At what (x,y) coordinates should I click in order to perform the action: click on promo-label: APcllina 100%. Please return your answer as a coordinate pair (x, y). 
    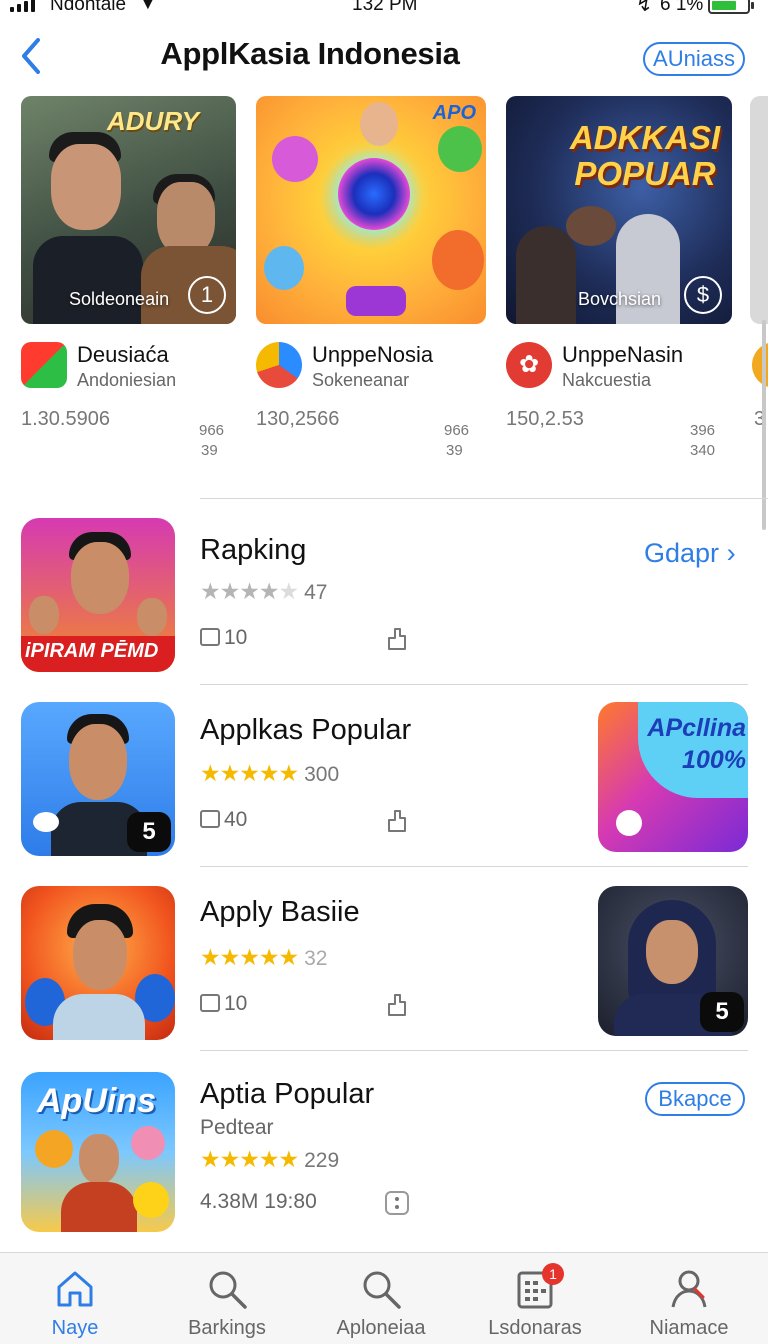
    Looking at the image, I should click on (696, 744).